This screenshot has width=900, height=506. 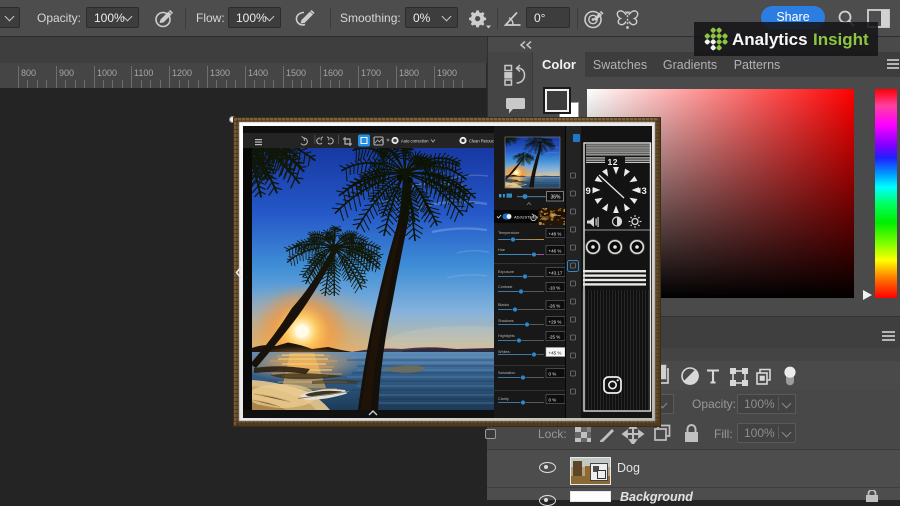 What do you see at coordinates (505, 287) in the screenshot?
I see `svg-text: Contrast` at bounding box center [505, 287].